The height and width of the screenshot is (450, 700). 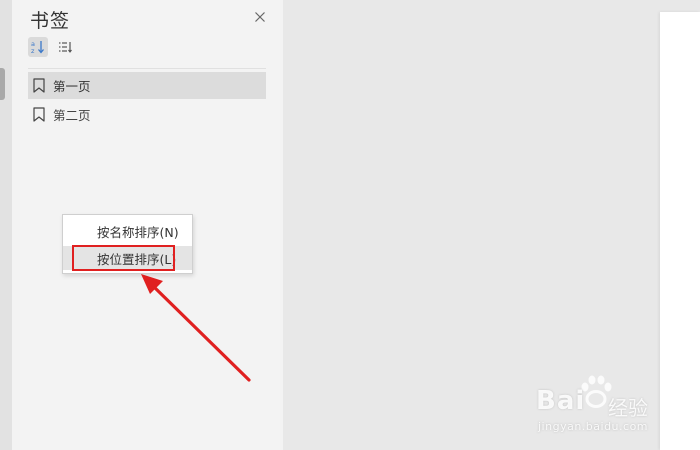 I want to click on sort-by-position-button, so click(x=65, y=47).